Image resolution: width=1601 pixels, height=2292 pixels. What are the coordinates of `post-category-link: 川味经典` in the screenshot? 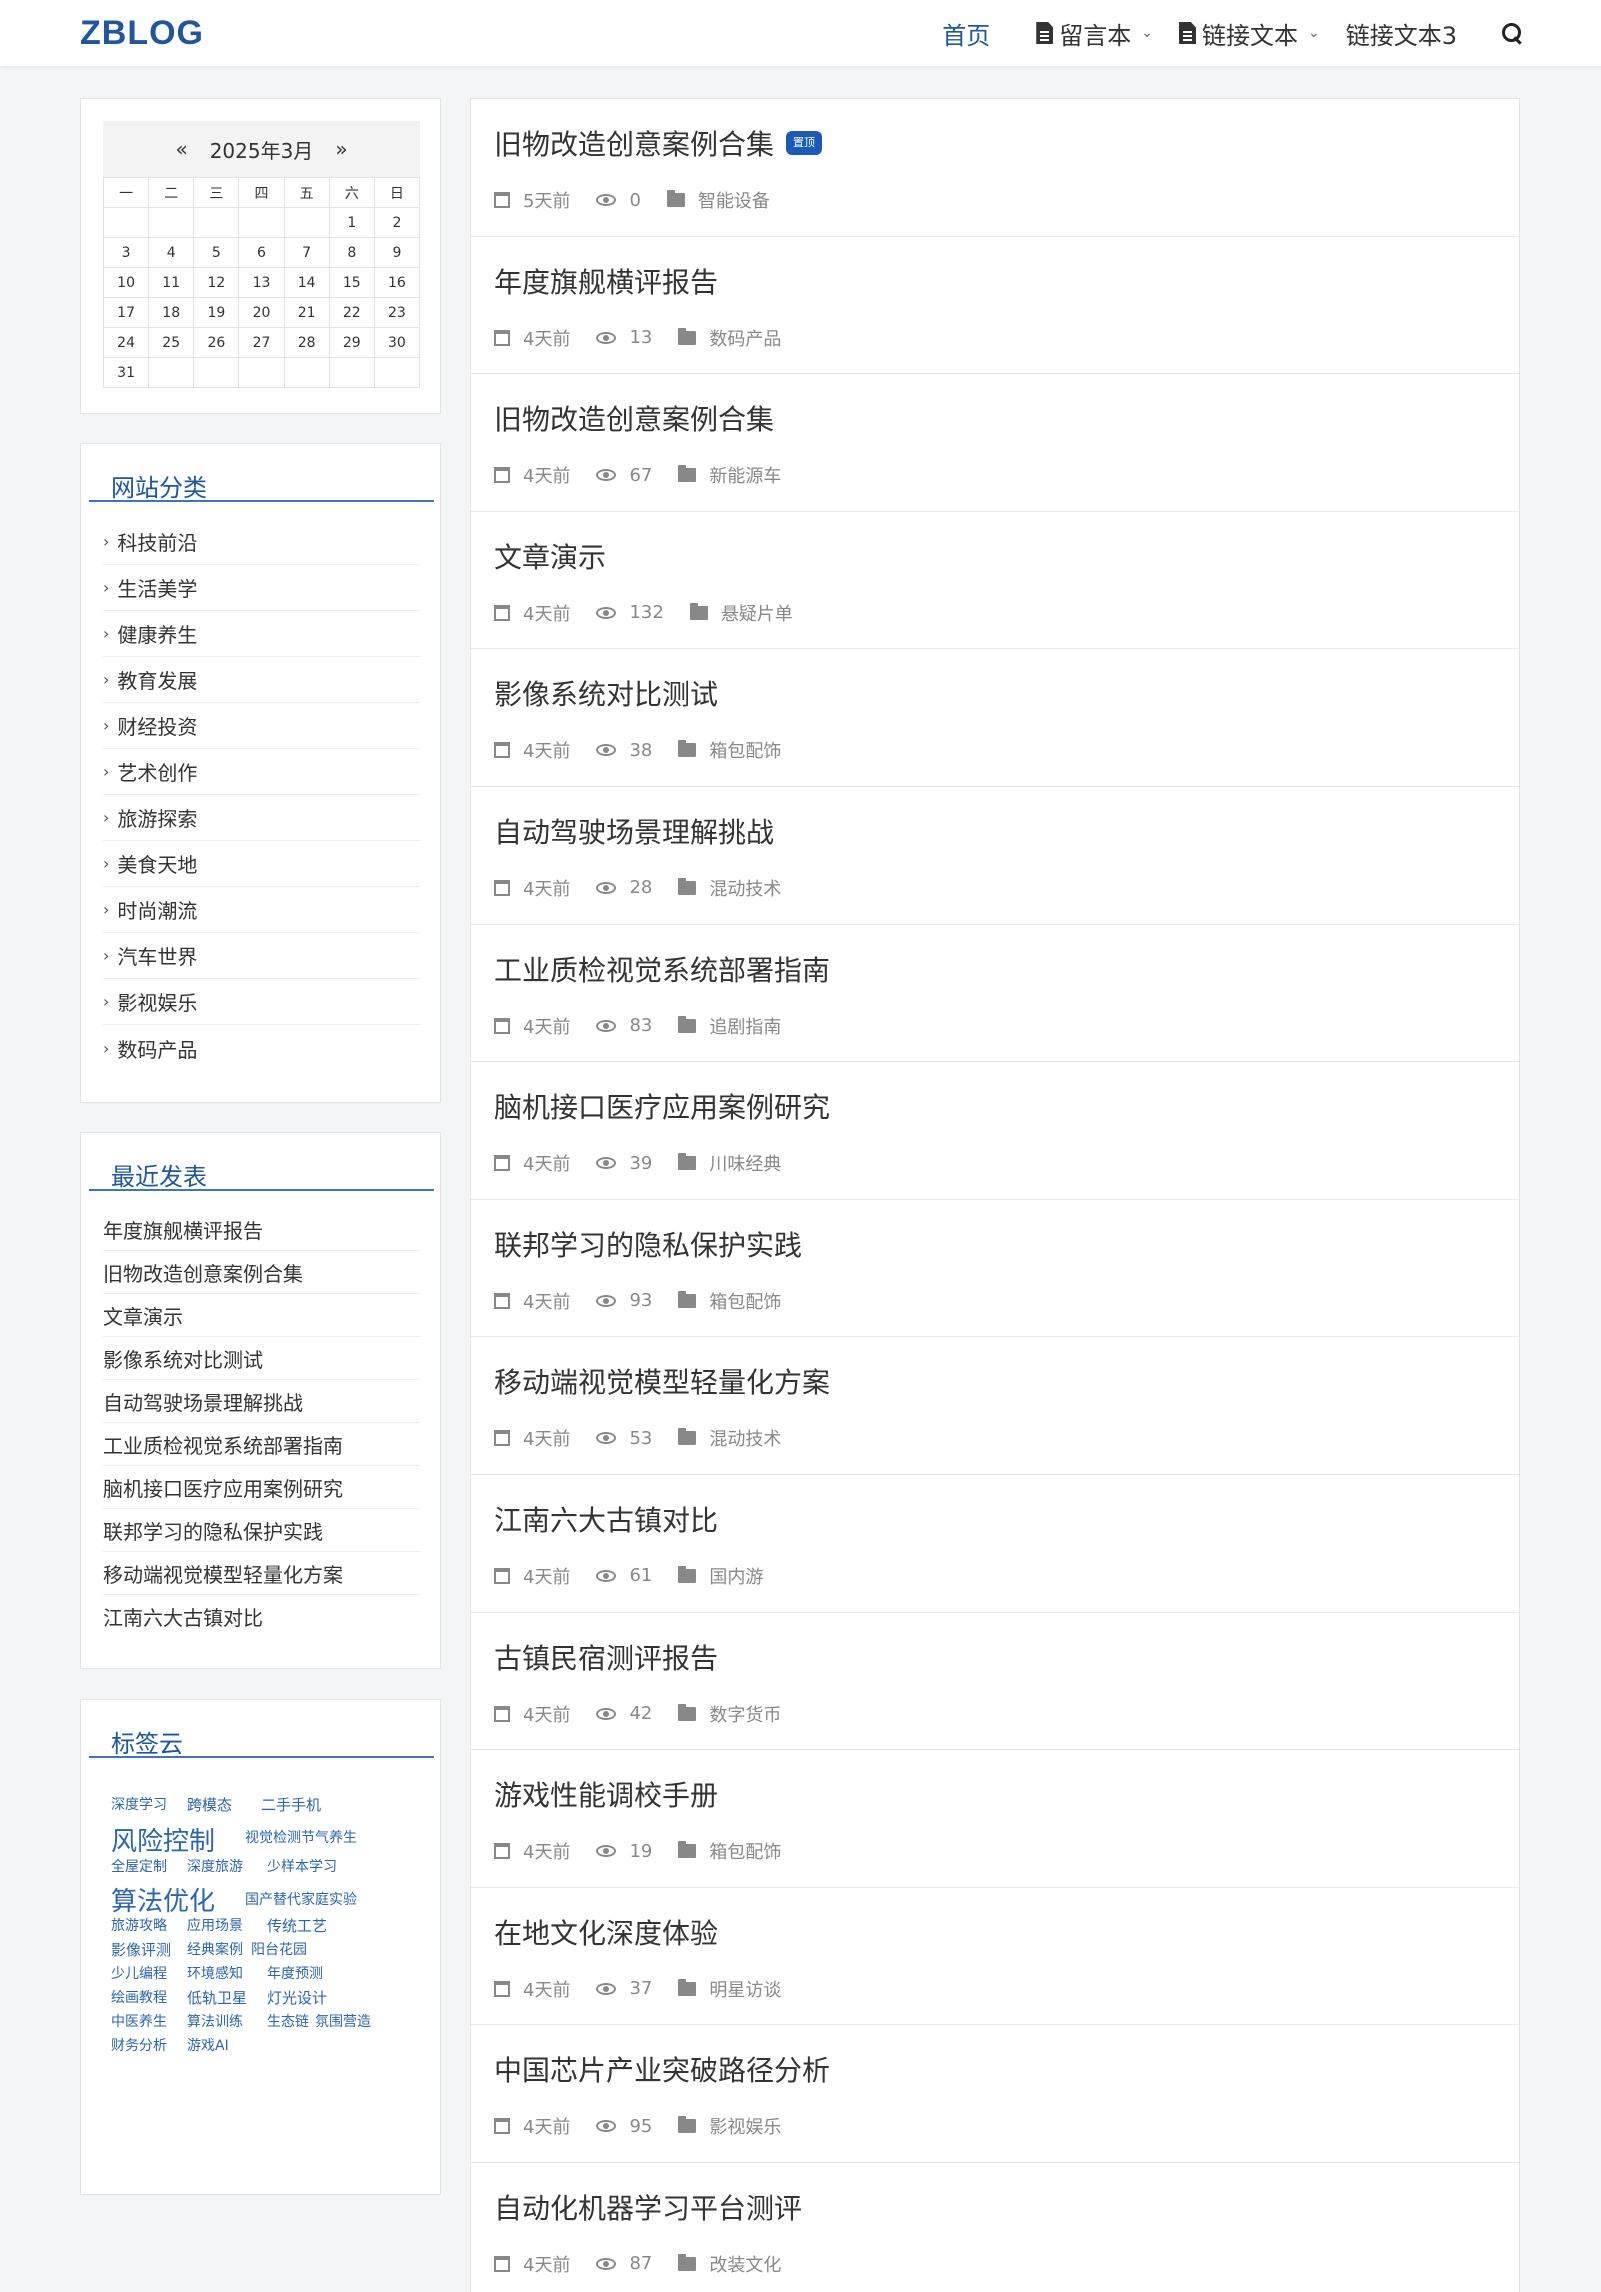 It's located at (745, 1163).